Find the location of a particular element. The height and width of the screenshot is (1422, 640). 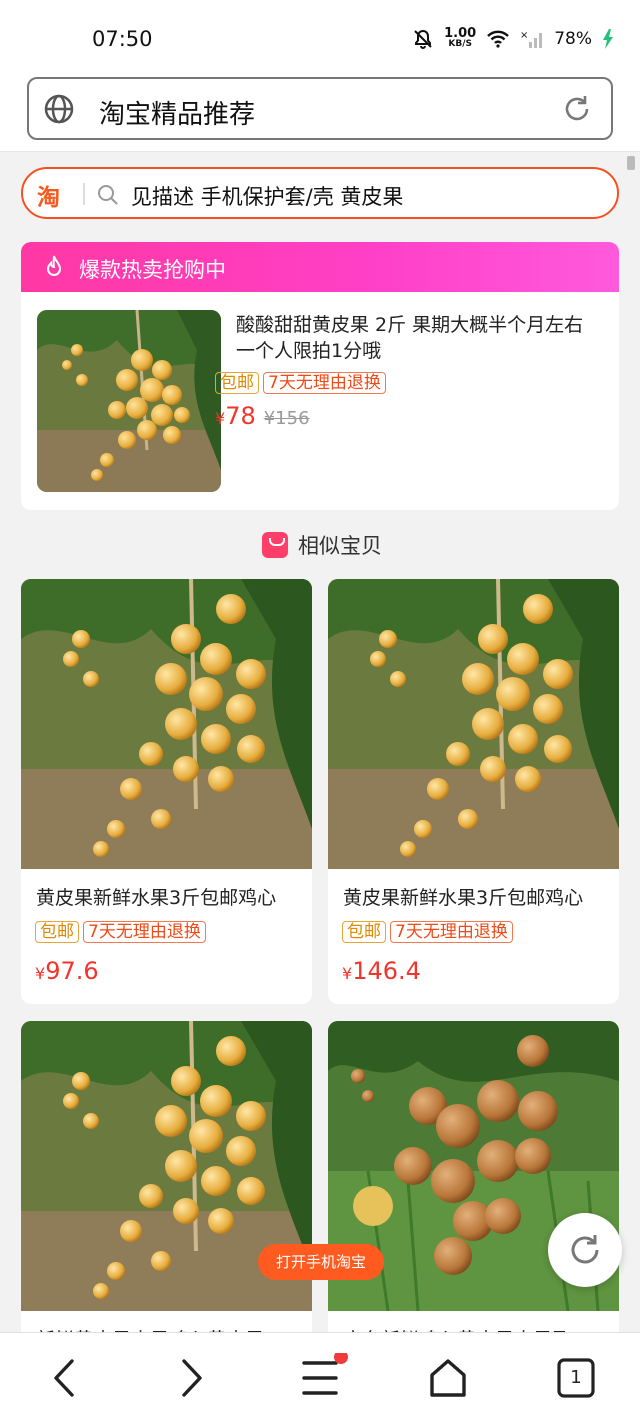

tabs-button: 1 is located at coordinates (576, 1378).